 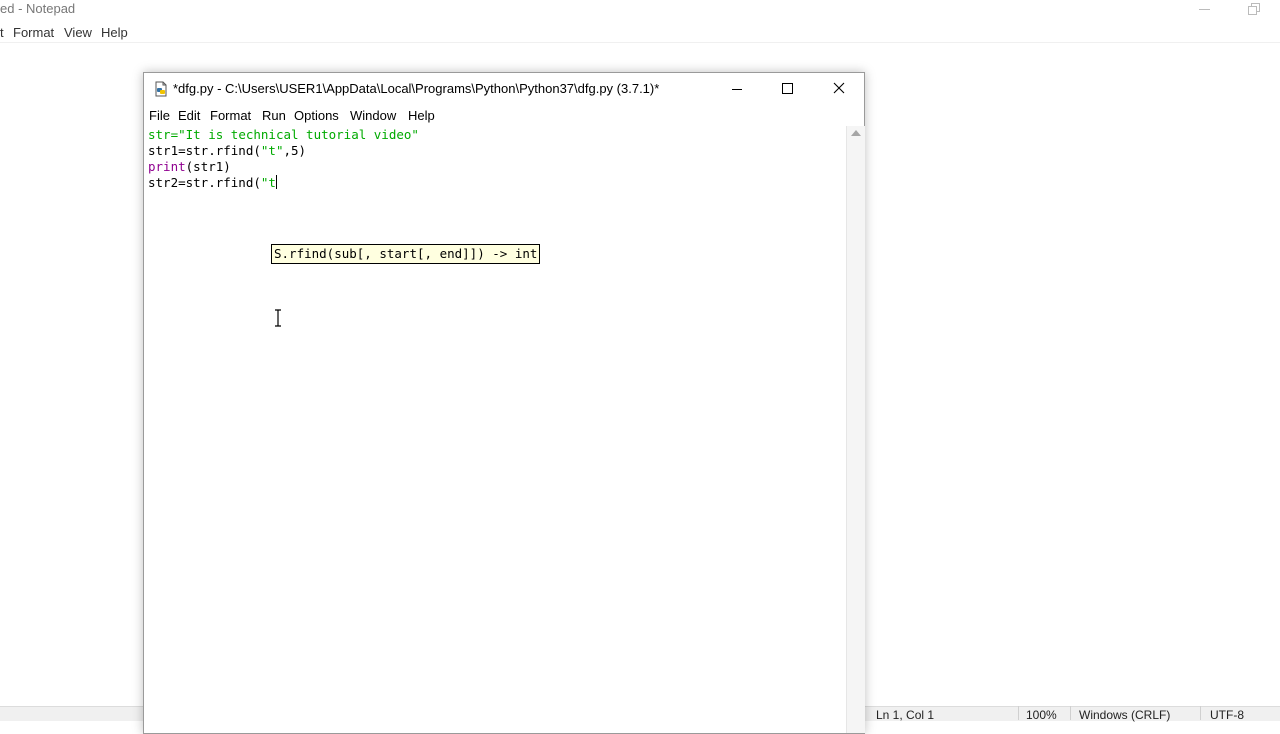 I want to click on code-line-3: print(str1), so click(x=189, y=167).